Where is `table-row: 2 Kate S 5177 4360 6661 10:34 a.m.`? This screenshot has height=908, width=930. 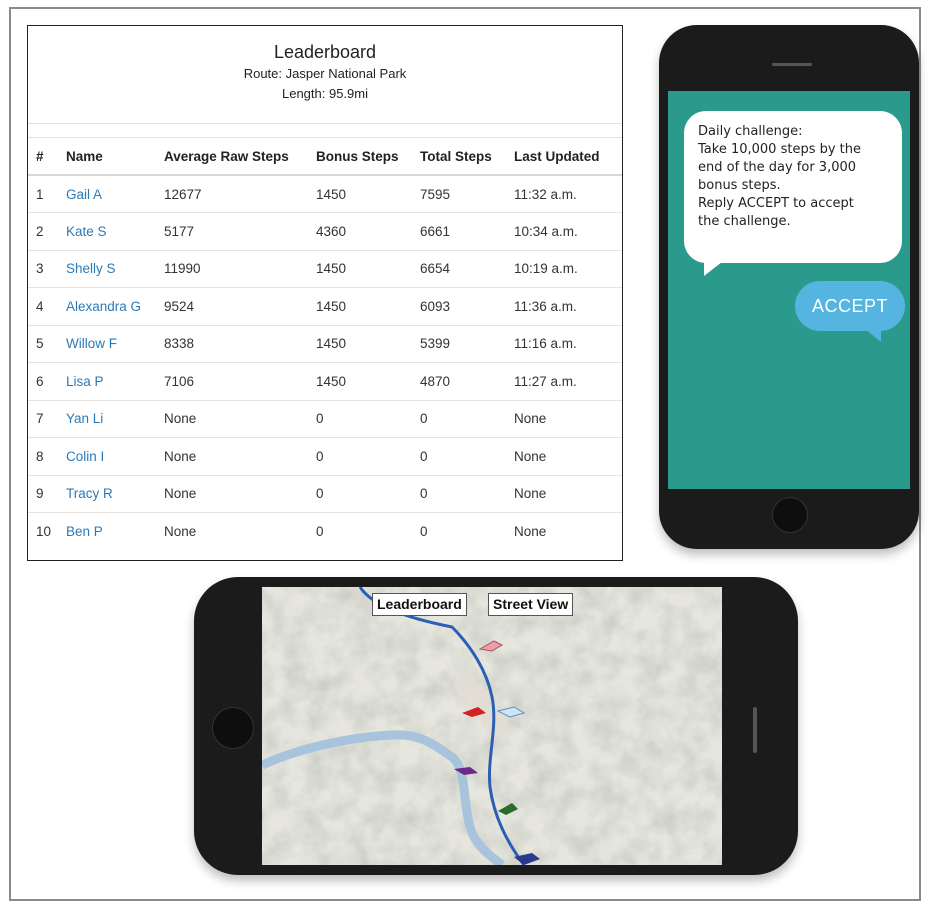
table-row: 2 Kate S 5177 4360 6661 10:34 a.m. is located at coordinates (325, 231).